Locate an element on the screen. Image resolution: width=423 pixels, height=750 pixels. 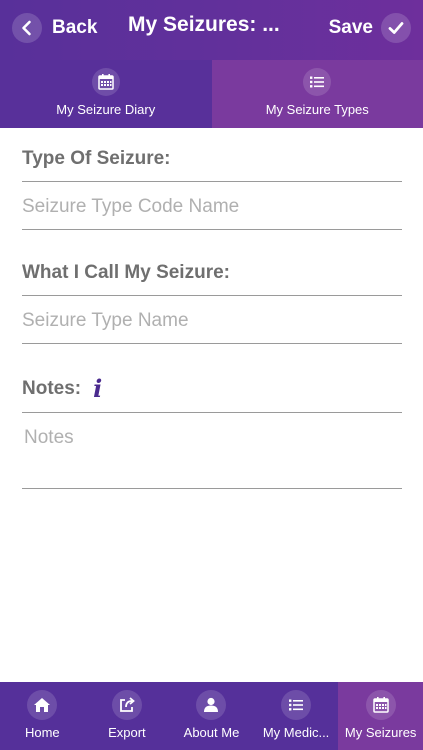
nav-header: Back My Seizures: ... Save is located at coordinates (211, 30).